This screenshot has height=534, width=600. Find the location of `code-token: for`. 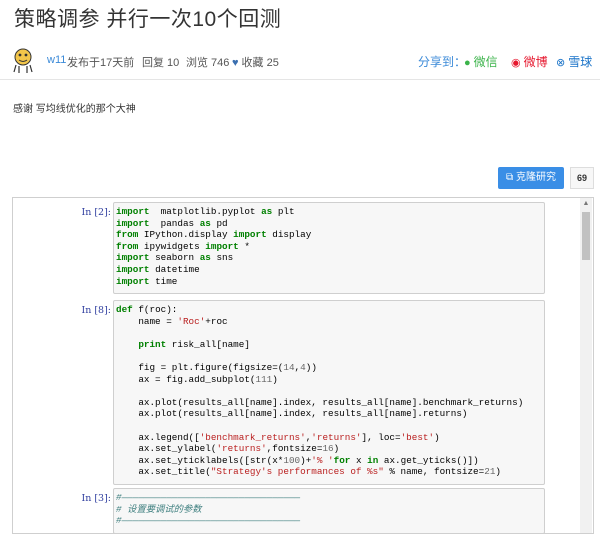

code-token: for is located at coordinates (342, 460).